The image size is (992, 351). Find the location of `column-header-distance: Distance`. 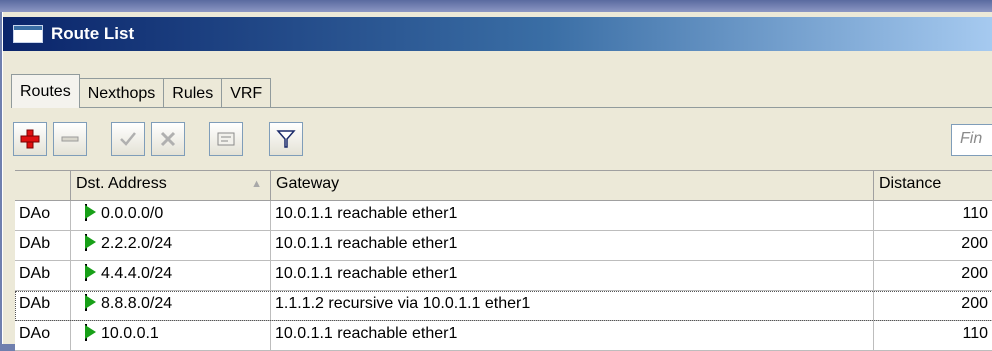

column-header-distance: Distance is located at coordinates (933, 185).